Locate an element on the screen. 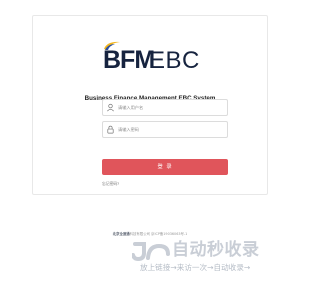 This screenshot has width=320, height=300. footer-rest: 科技有限公司 京ICP备19036063号-1 is located at coordinates (158, 234).